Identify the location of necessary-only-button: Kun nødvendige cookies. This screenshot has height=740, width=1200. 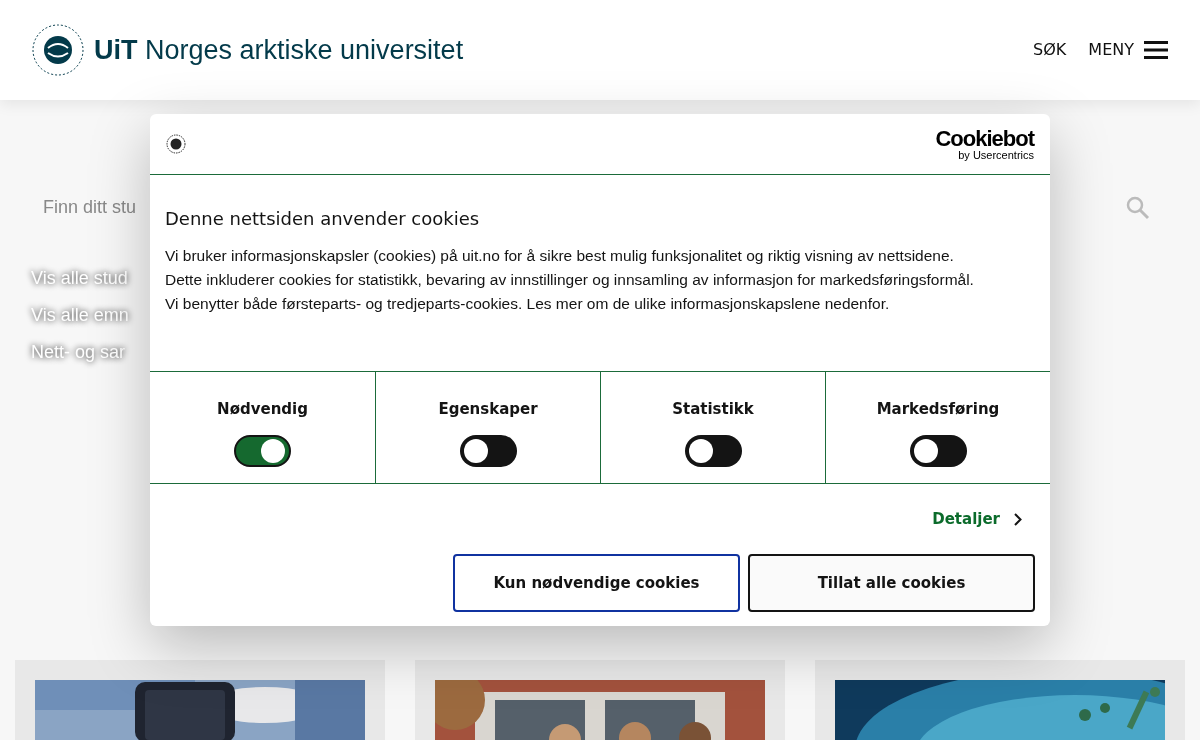
(596, 583).